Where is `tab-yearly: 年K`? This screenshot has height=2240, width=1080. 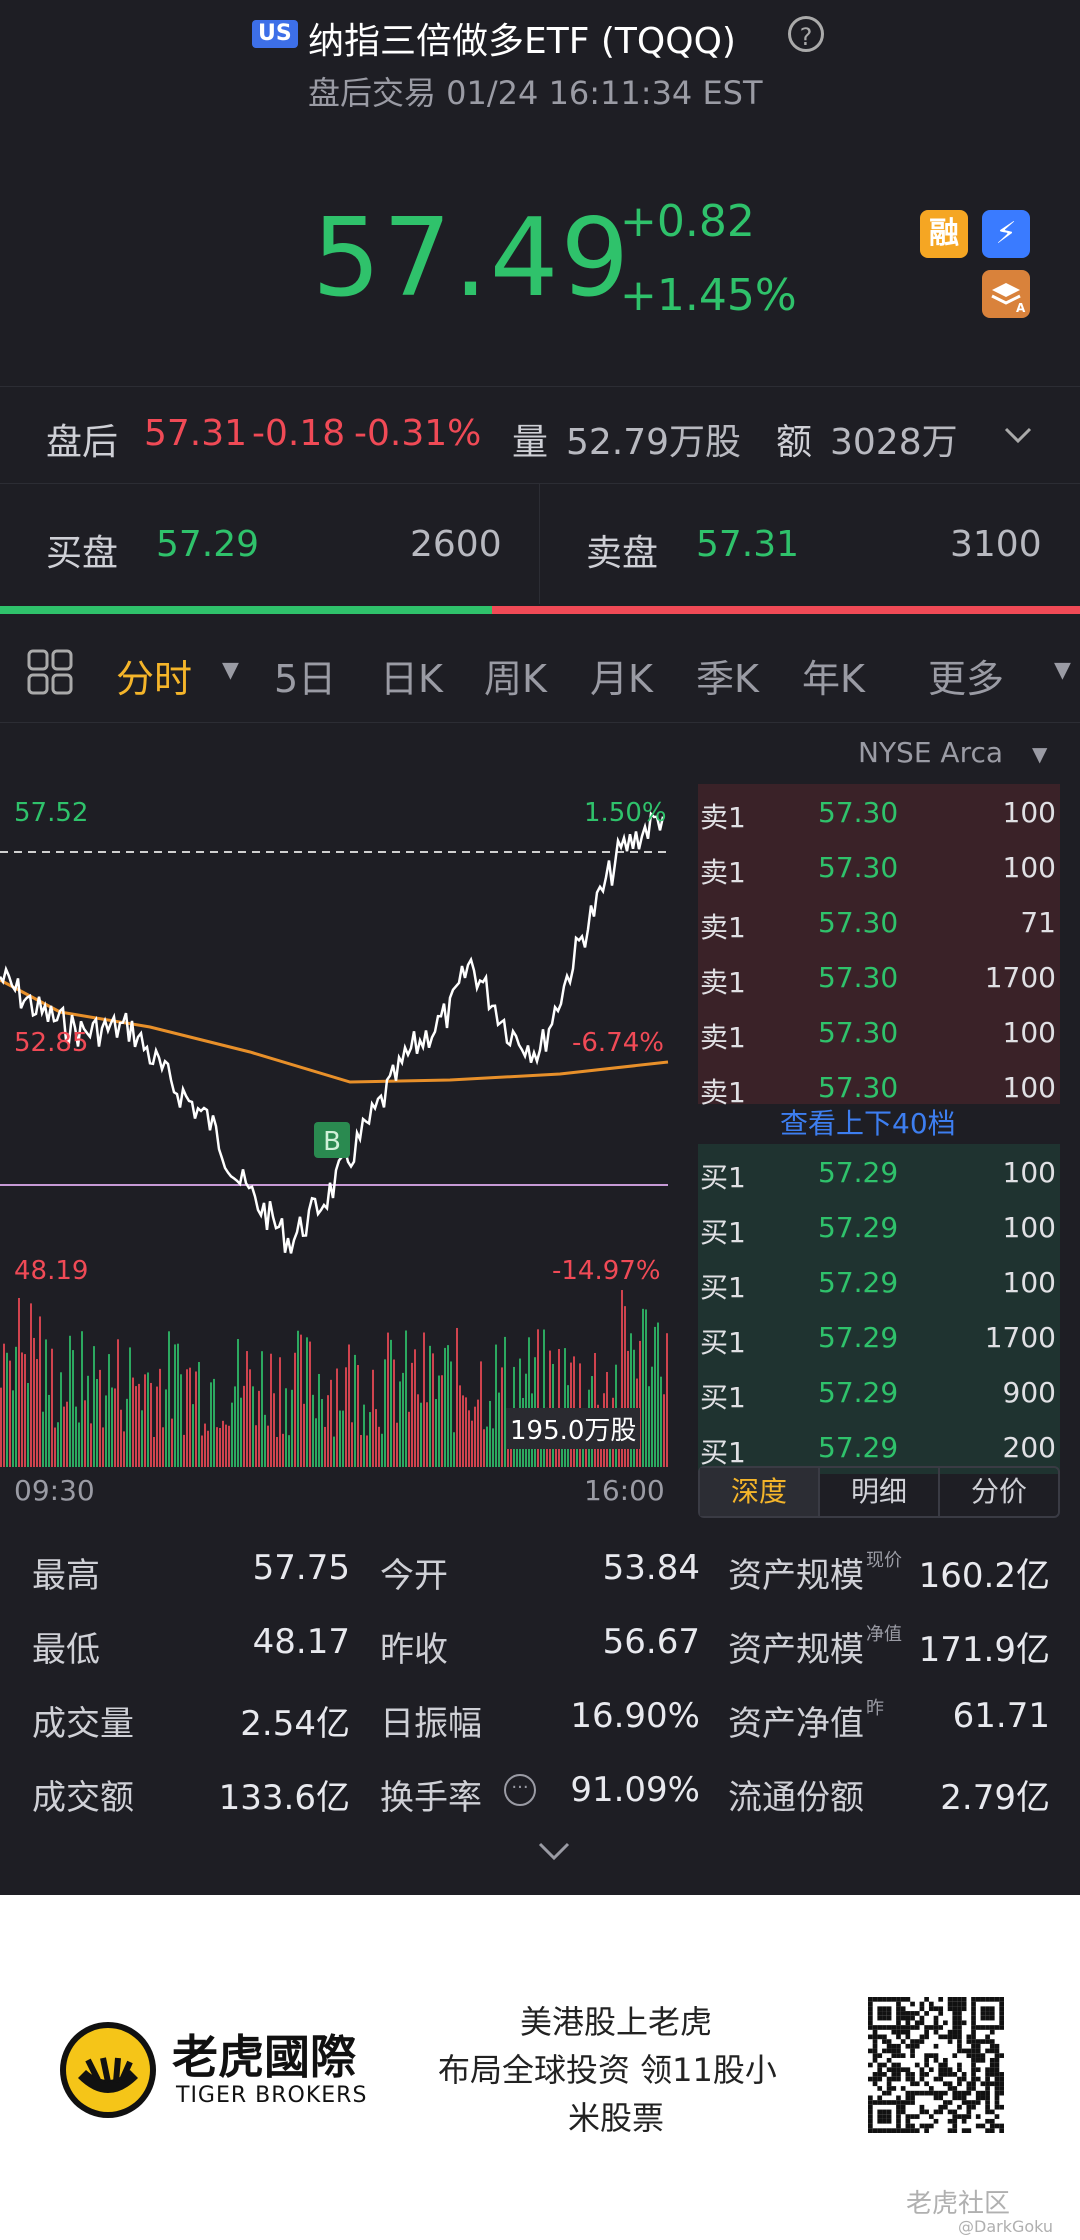 tab-yearly: 年K is located at coordinates (833, 675).